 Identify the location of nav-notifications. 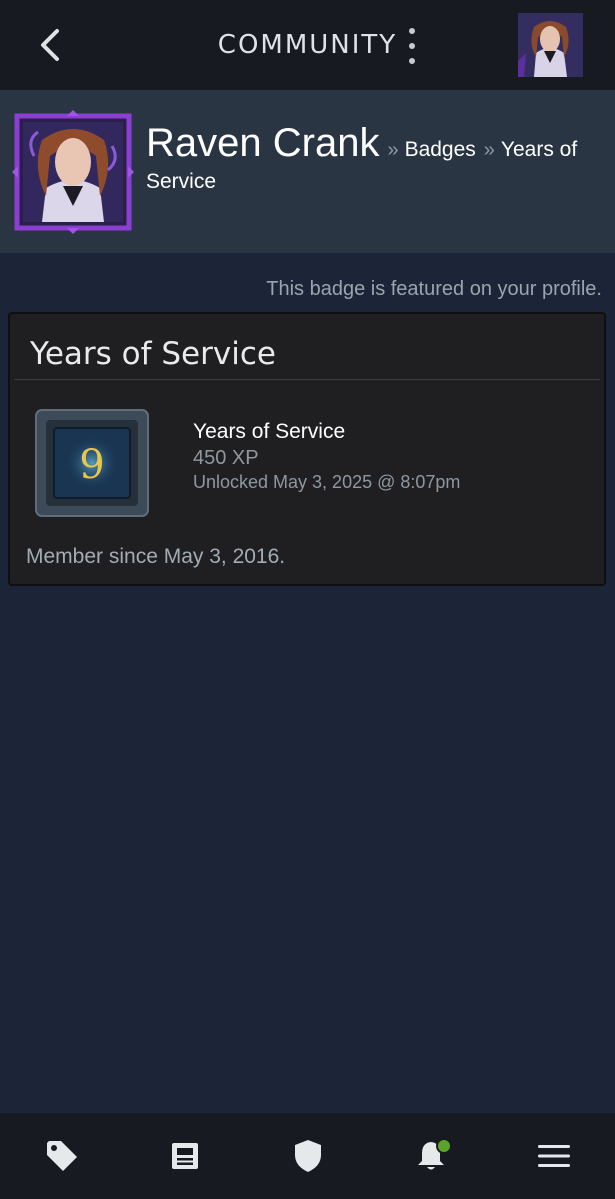
(431, 1156).